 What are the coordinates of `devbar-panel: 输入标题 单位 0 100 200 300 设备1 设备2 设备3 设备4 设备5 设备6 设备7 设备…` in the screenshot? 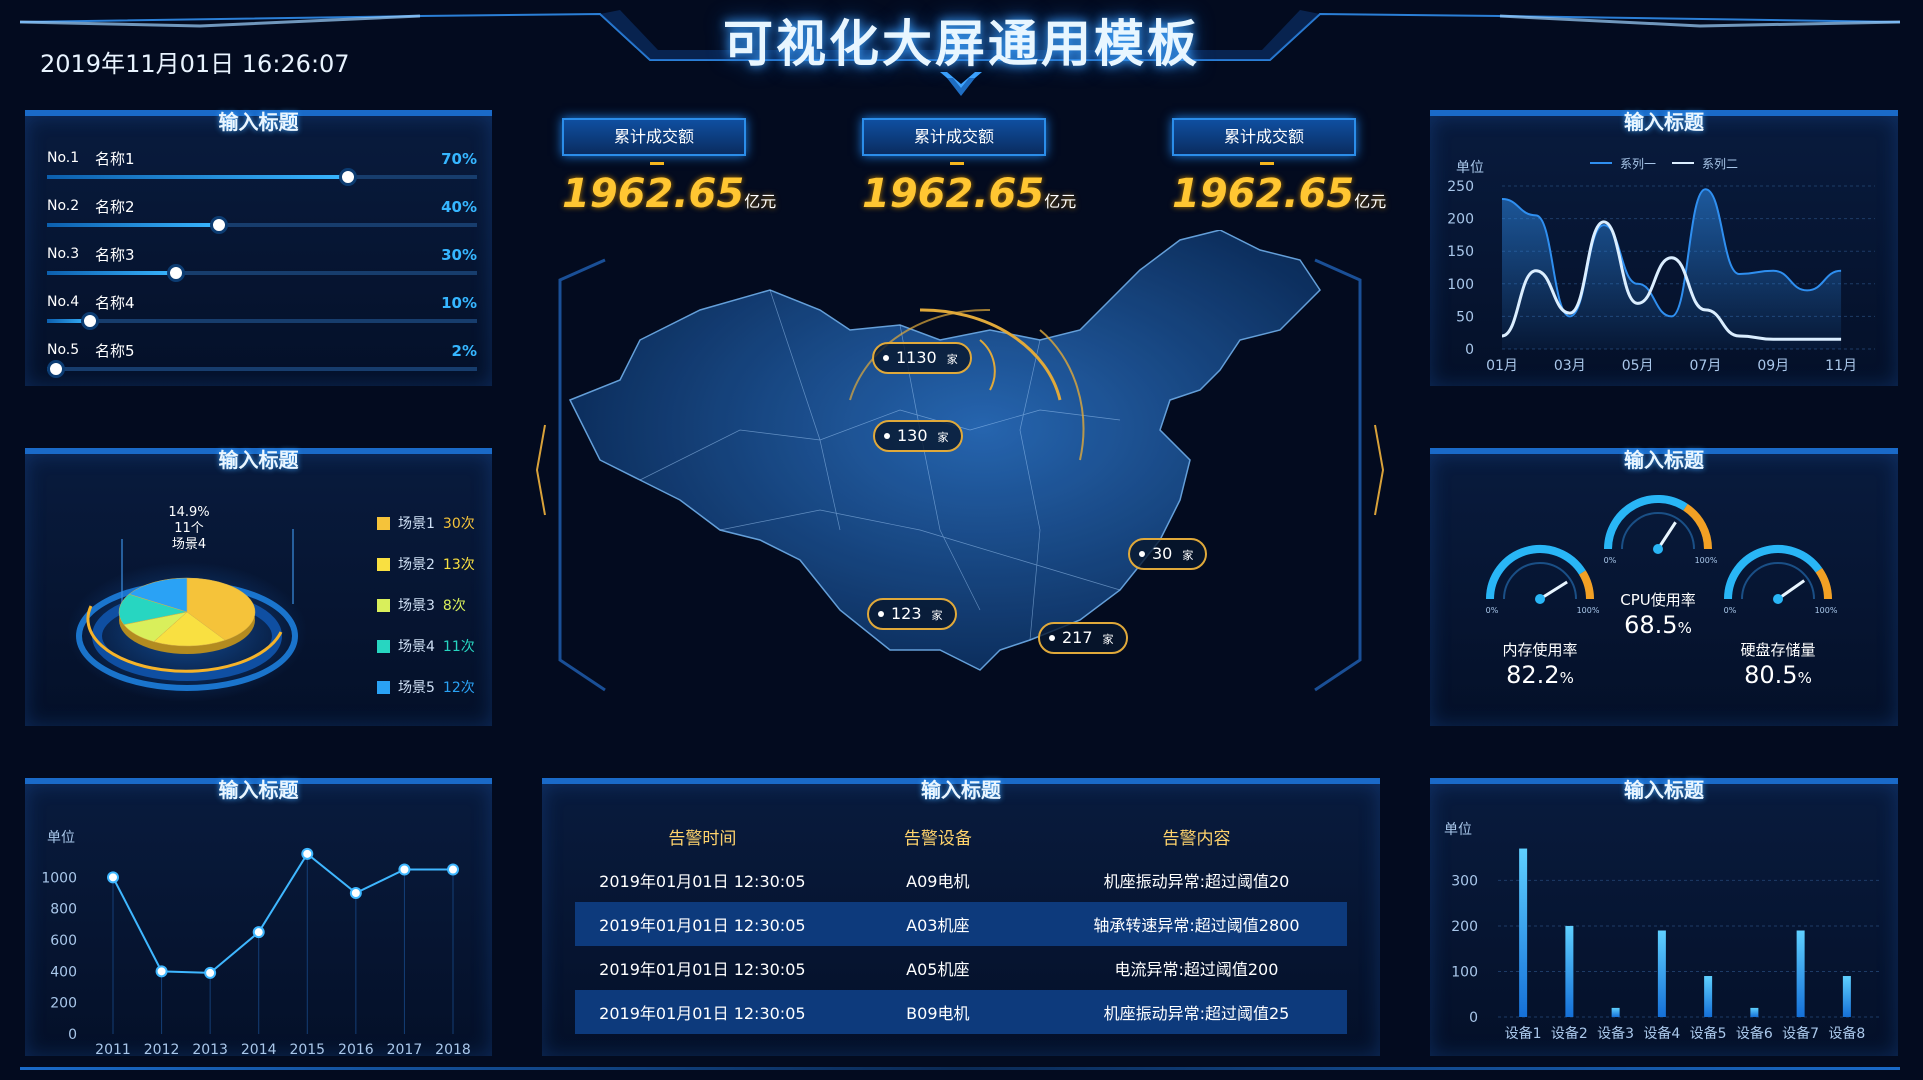 It's located at (1664, 917).